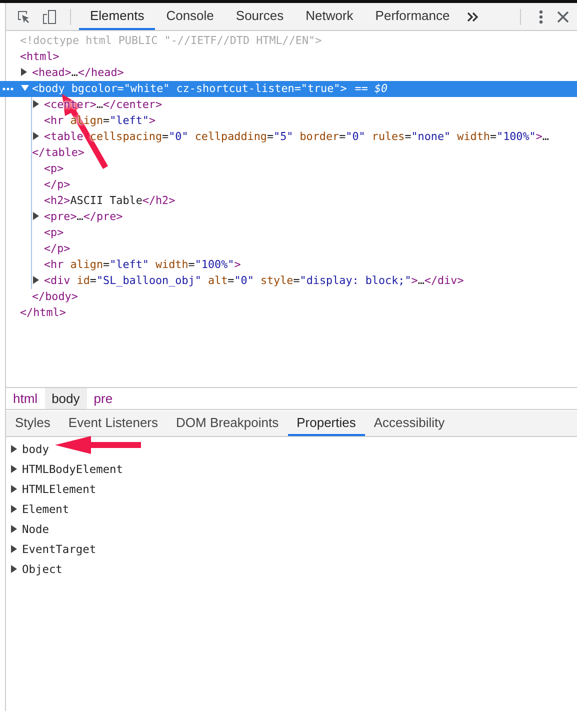  What do you see at coordinates (35, 449) in the screenshot?
I see `property-name: body` at bounding box center [35, 449].